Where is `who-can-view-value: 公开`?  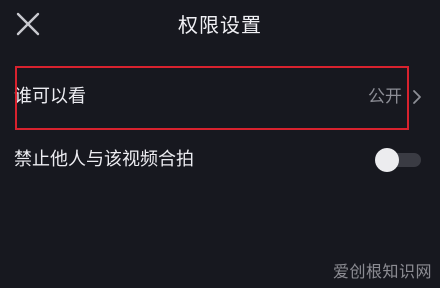 who-can-view-value: 公开 is located at coordinates (385, 97).